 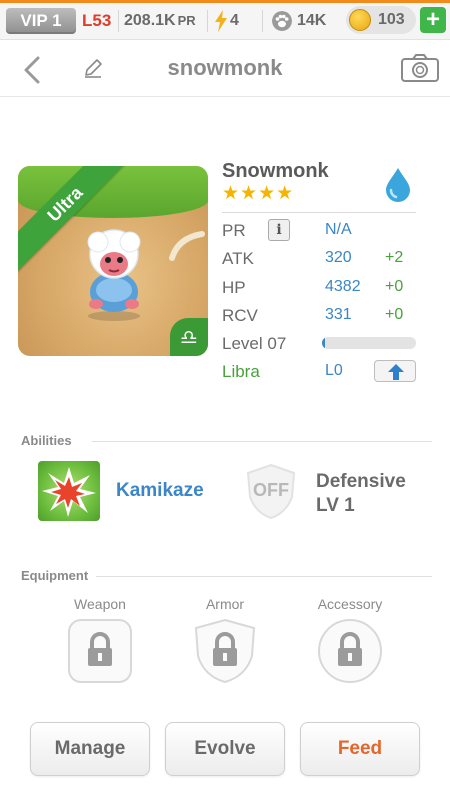 What do you see at coordinates (433, 20) in the screenshot?
I see `add-coins-button: +` at bounding box center [433, 20].